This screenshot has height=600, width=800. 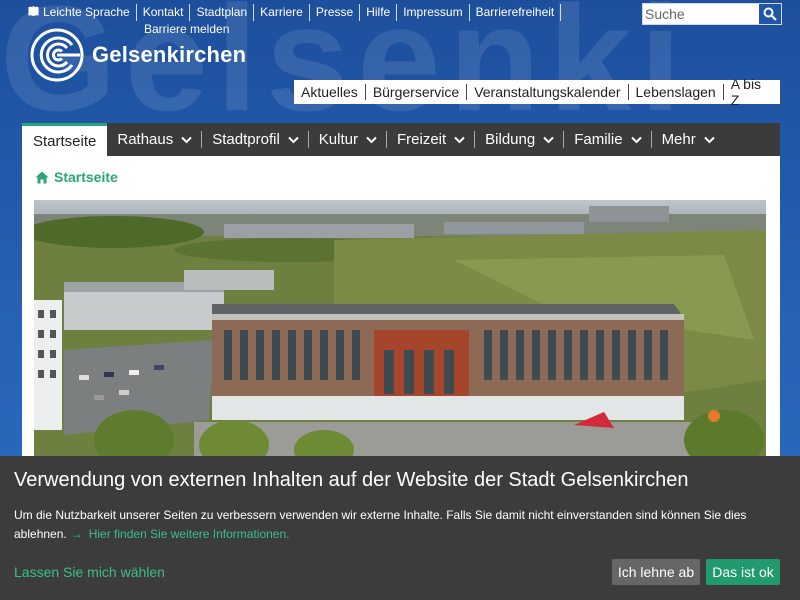 What do you see at coordinates (57, 55) in the screenshot?
I see `gelsenkirchen-logo-icon` at bounding box center [57, 55].